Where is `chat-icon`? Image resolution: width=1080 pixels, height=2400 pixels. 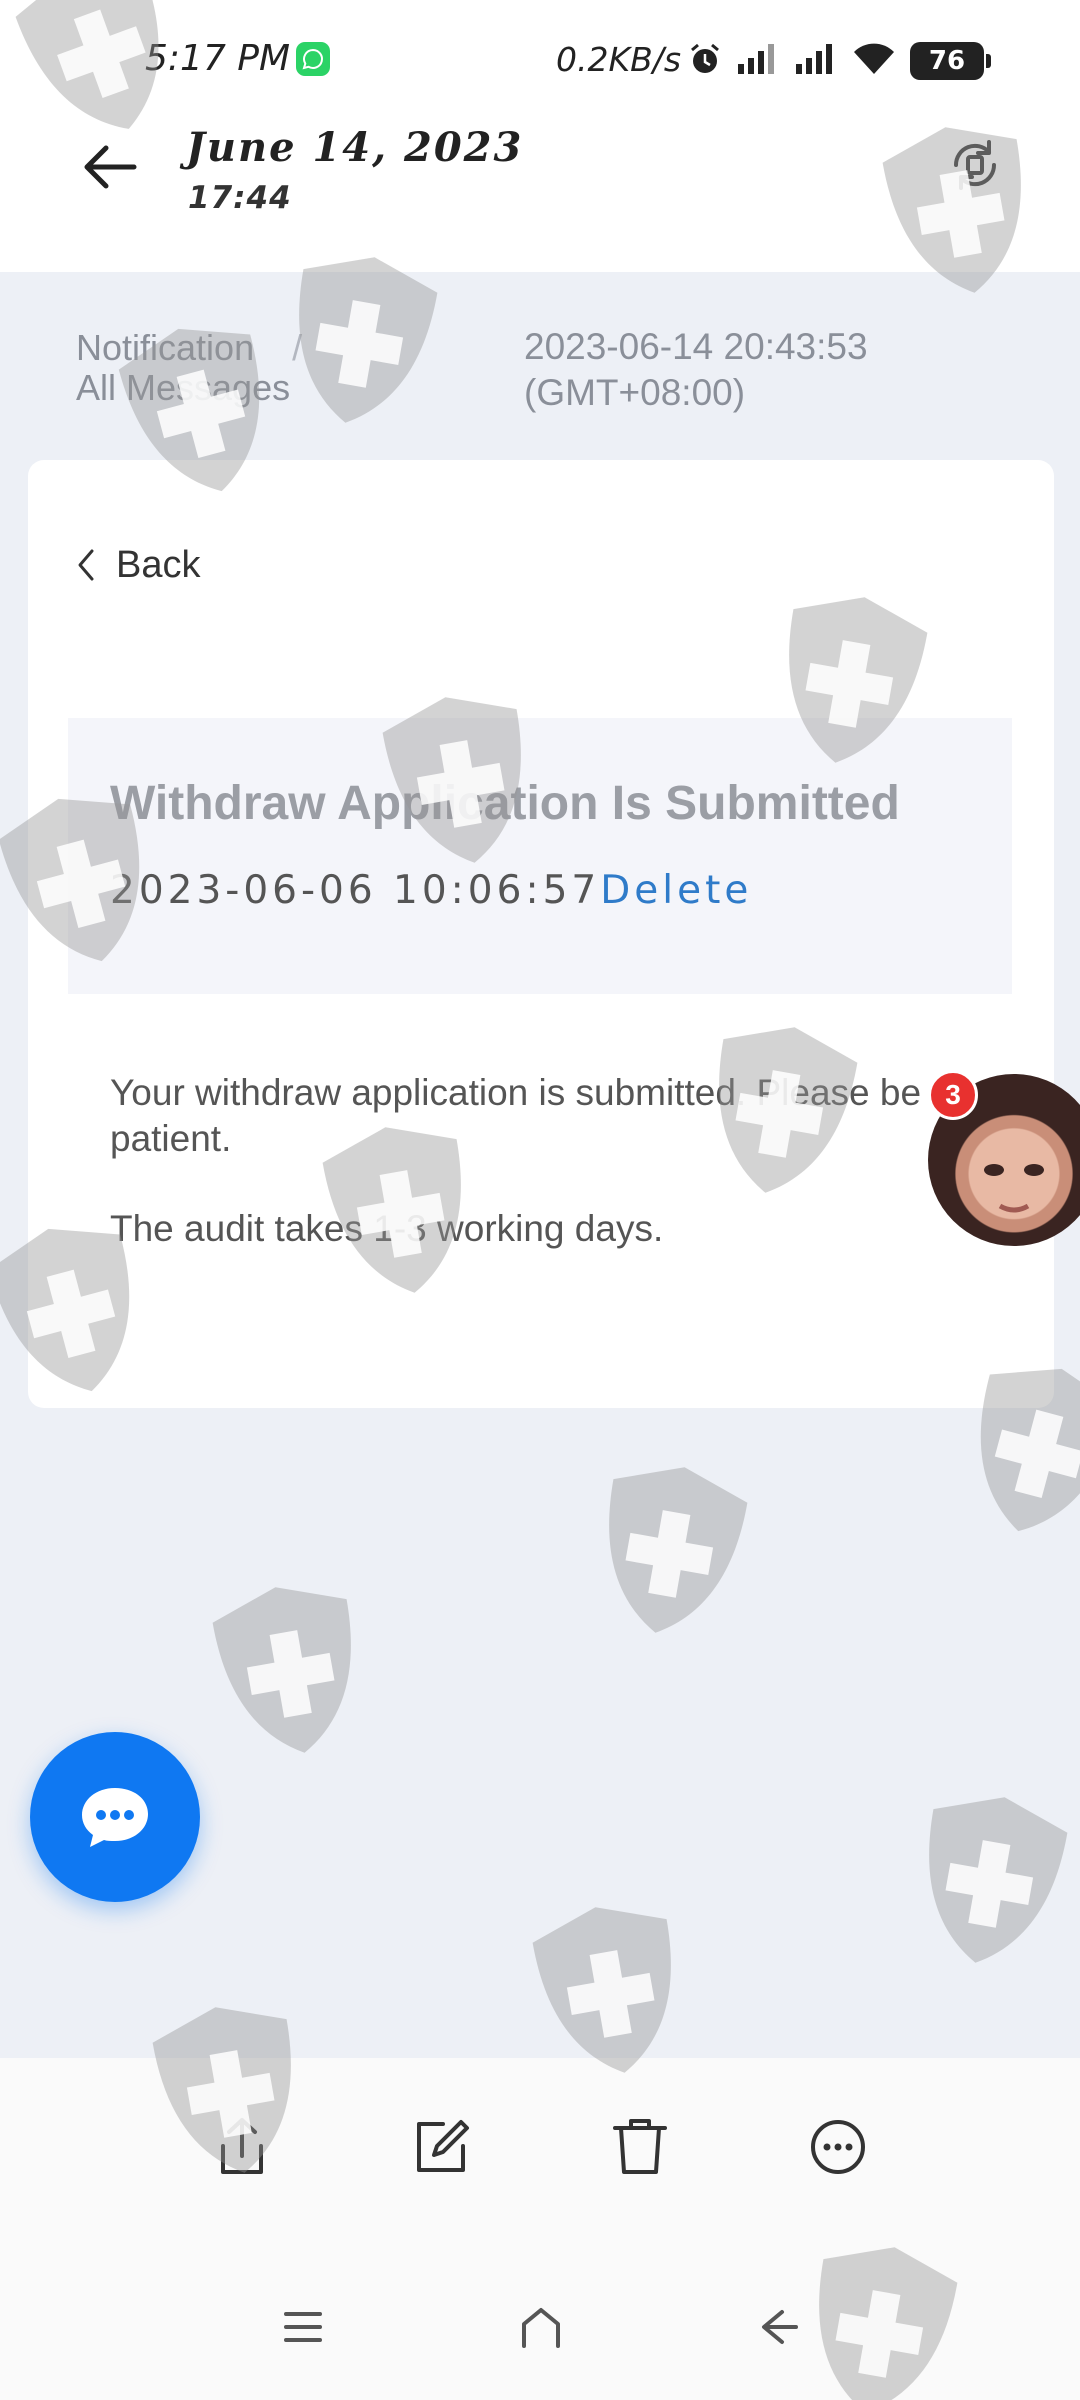 chat-icon is located at coordinates (115, 1817).